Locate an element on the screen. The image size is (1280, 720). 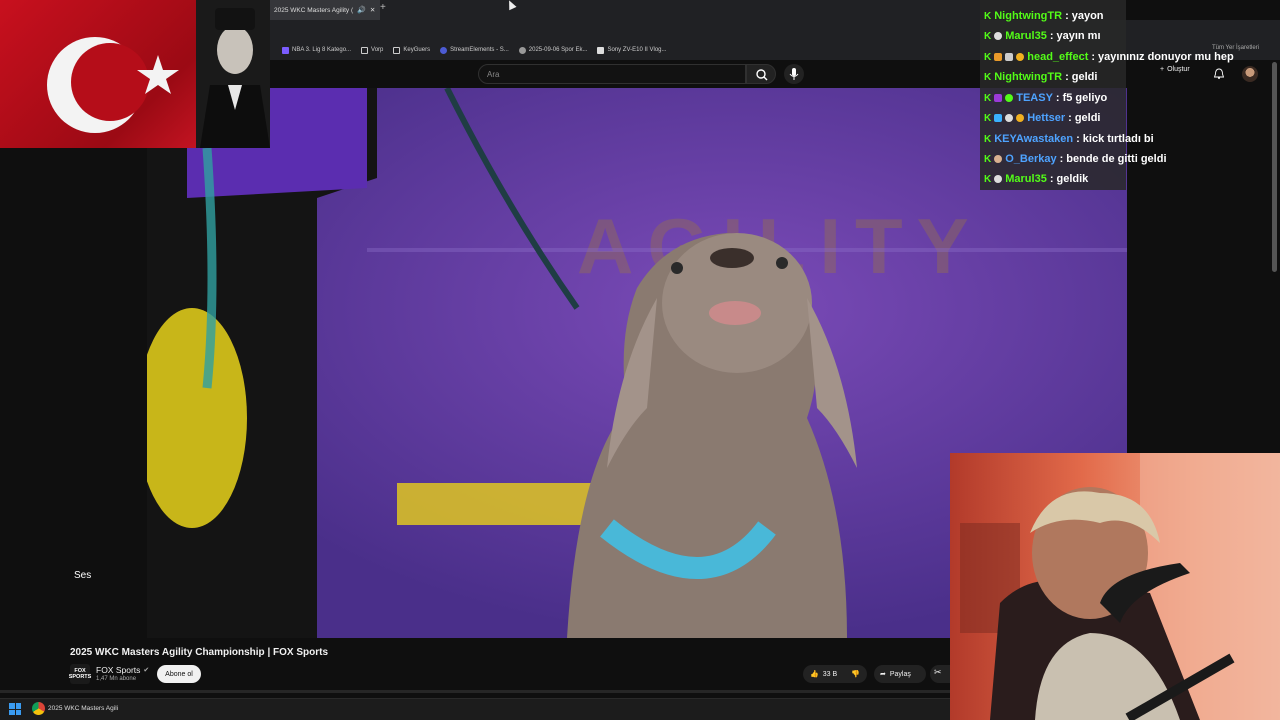
like-button: 👍 33 B 👎 is located at coordinates (835, 674).